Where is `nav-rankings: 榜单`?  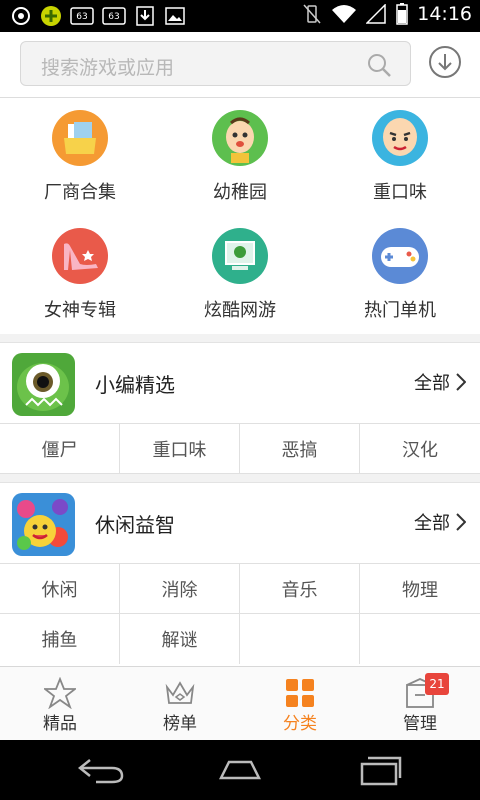
nav-rankings: 榜单 is located at coordinates (180, 704).